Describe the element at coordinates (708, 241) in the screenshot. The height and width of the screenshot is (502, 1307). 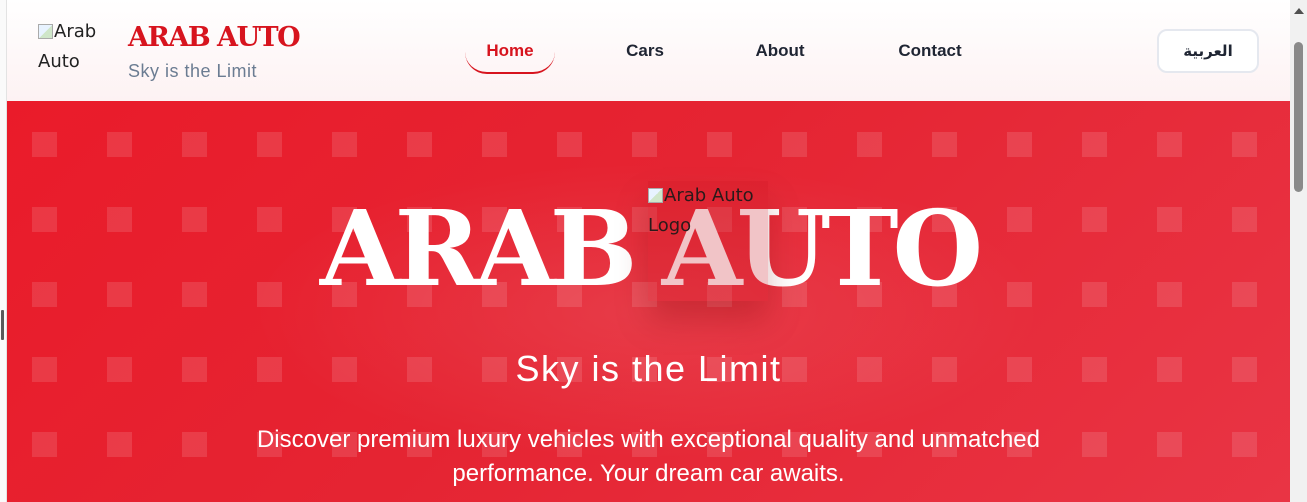
I see `hero-logo-image: Arab Auto Logo` at that location.